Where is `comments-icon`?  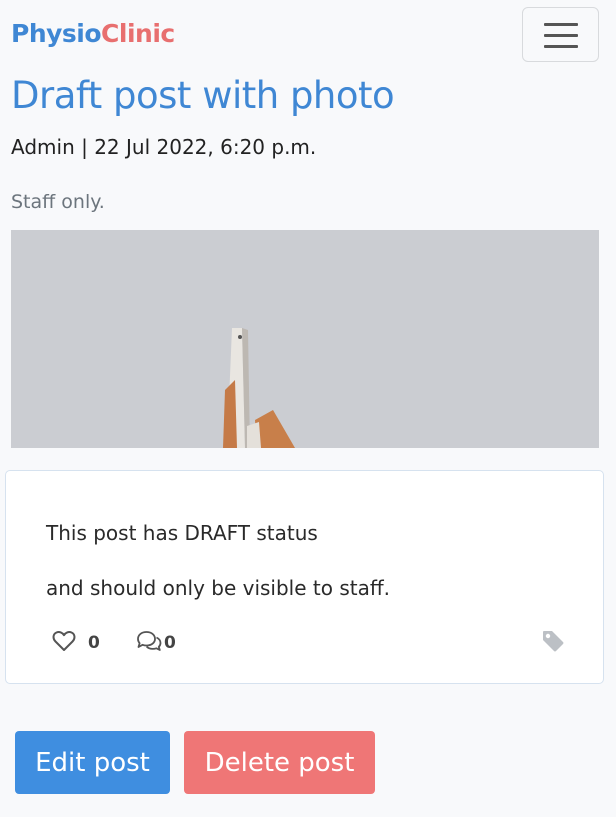 comments-icon is located at coordinates (149, 643).